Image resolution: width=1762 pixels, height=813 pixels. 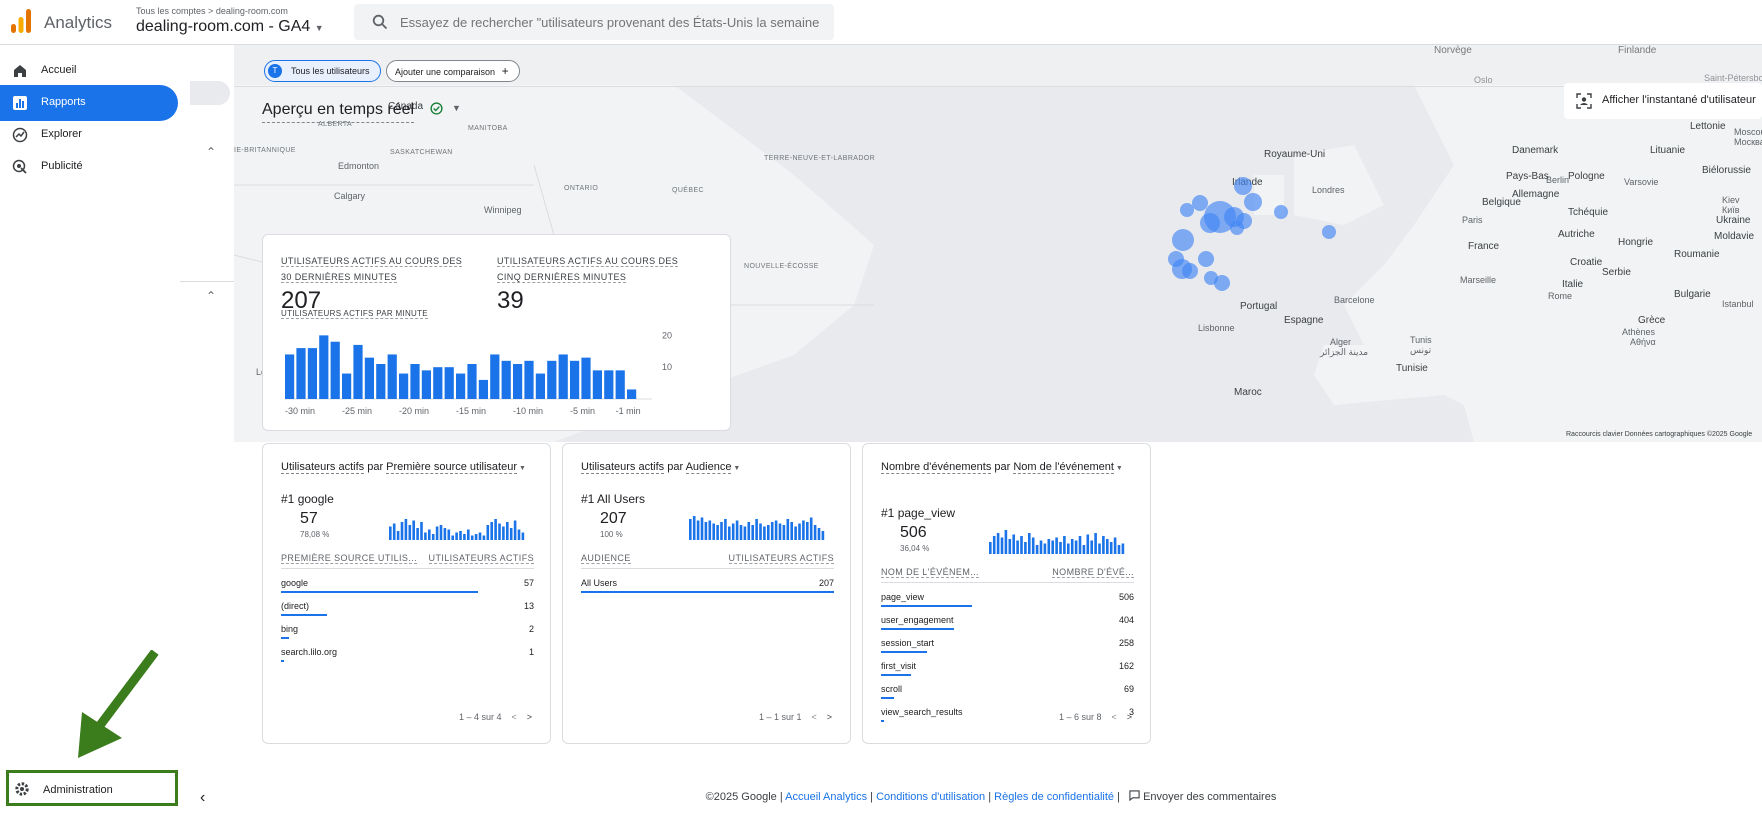 What do you see at coordinates (89, 71) in the screenshot?
I see `nav-item-home: Accueil` at bounding box center [89, 71].